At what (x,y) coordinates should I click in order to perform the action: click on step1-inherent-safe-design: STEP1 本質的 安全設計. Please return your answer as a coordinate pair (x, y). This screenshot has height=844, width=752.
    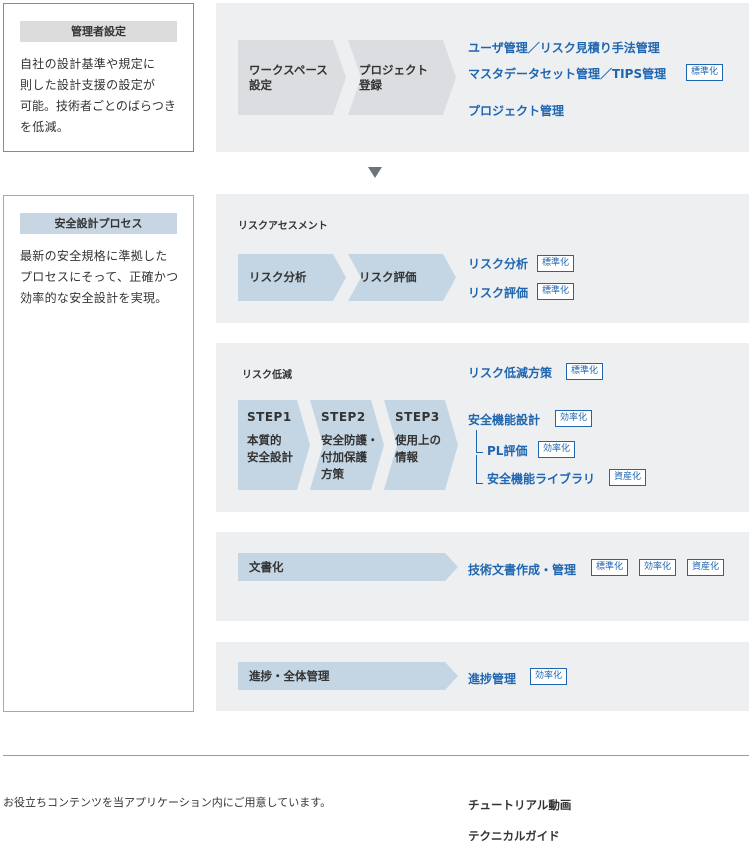
    Looking at the image, I should click on (274, 445).